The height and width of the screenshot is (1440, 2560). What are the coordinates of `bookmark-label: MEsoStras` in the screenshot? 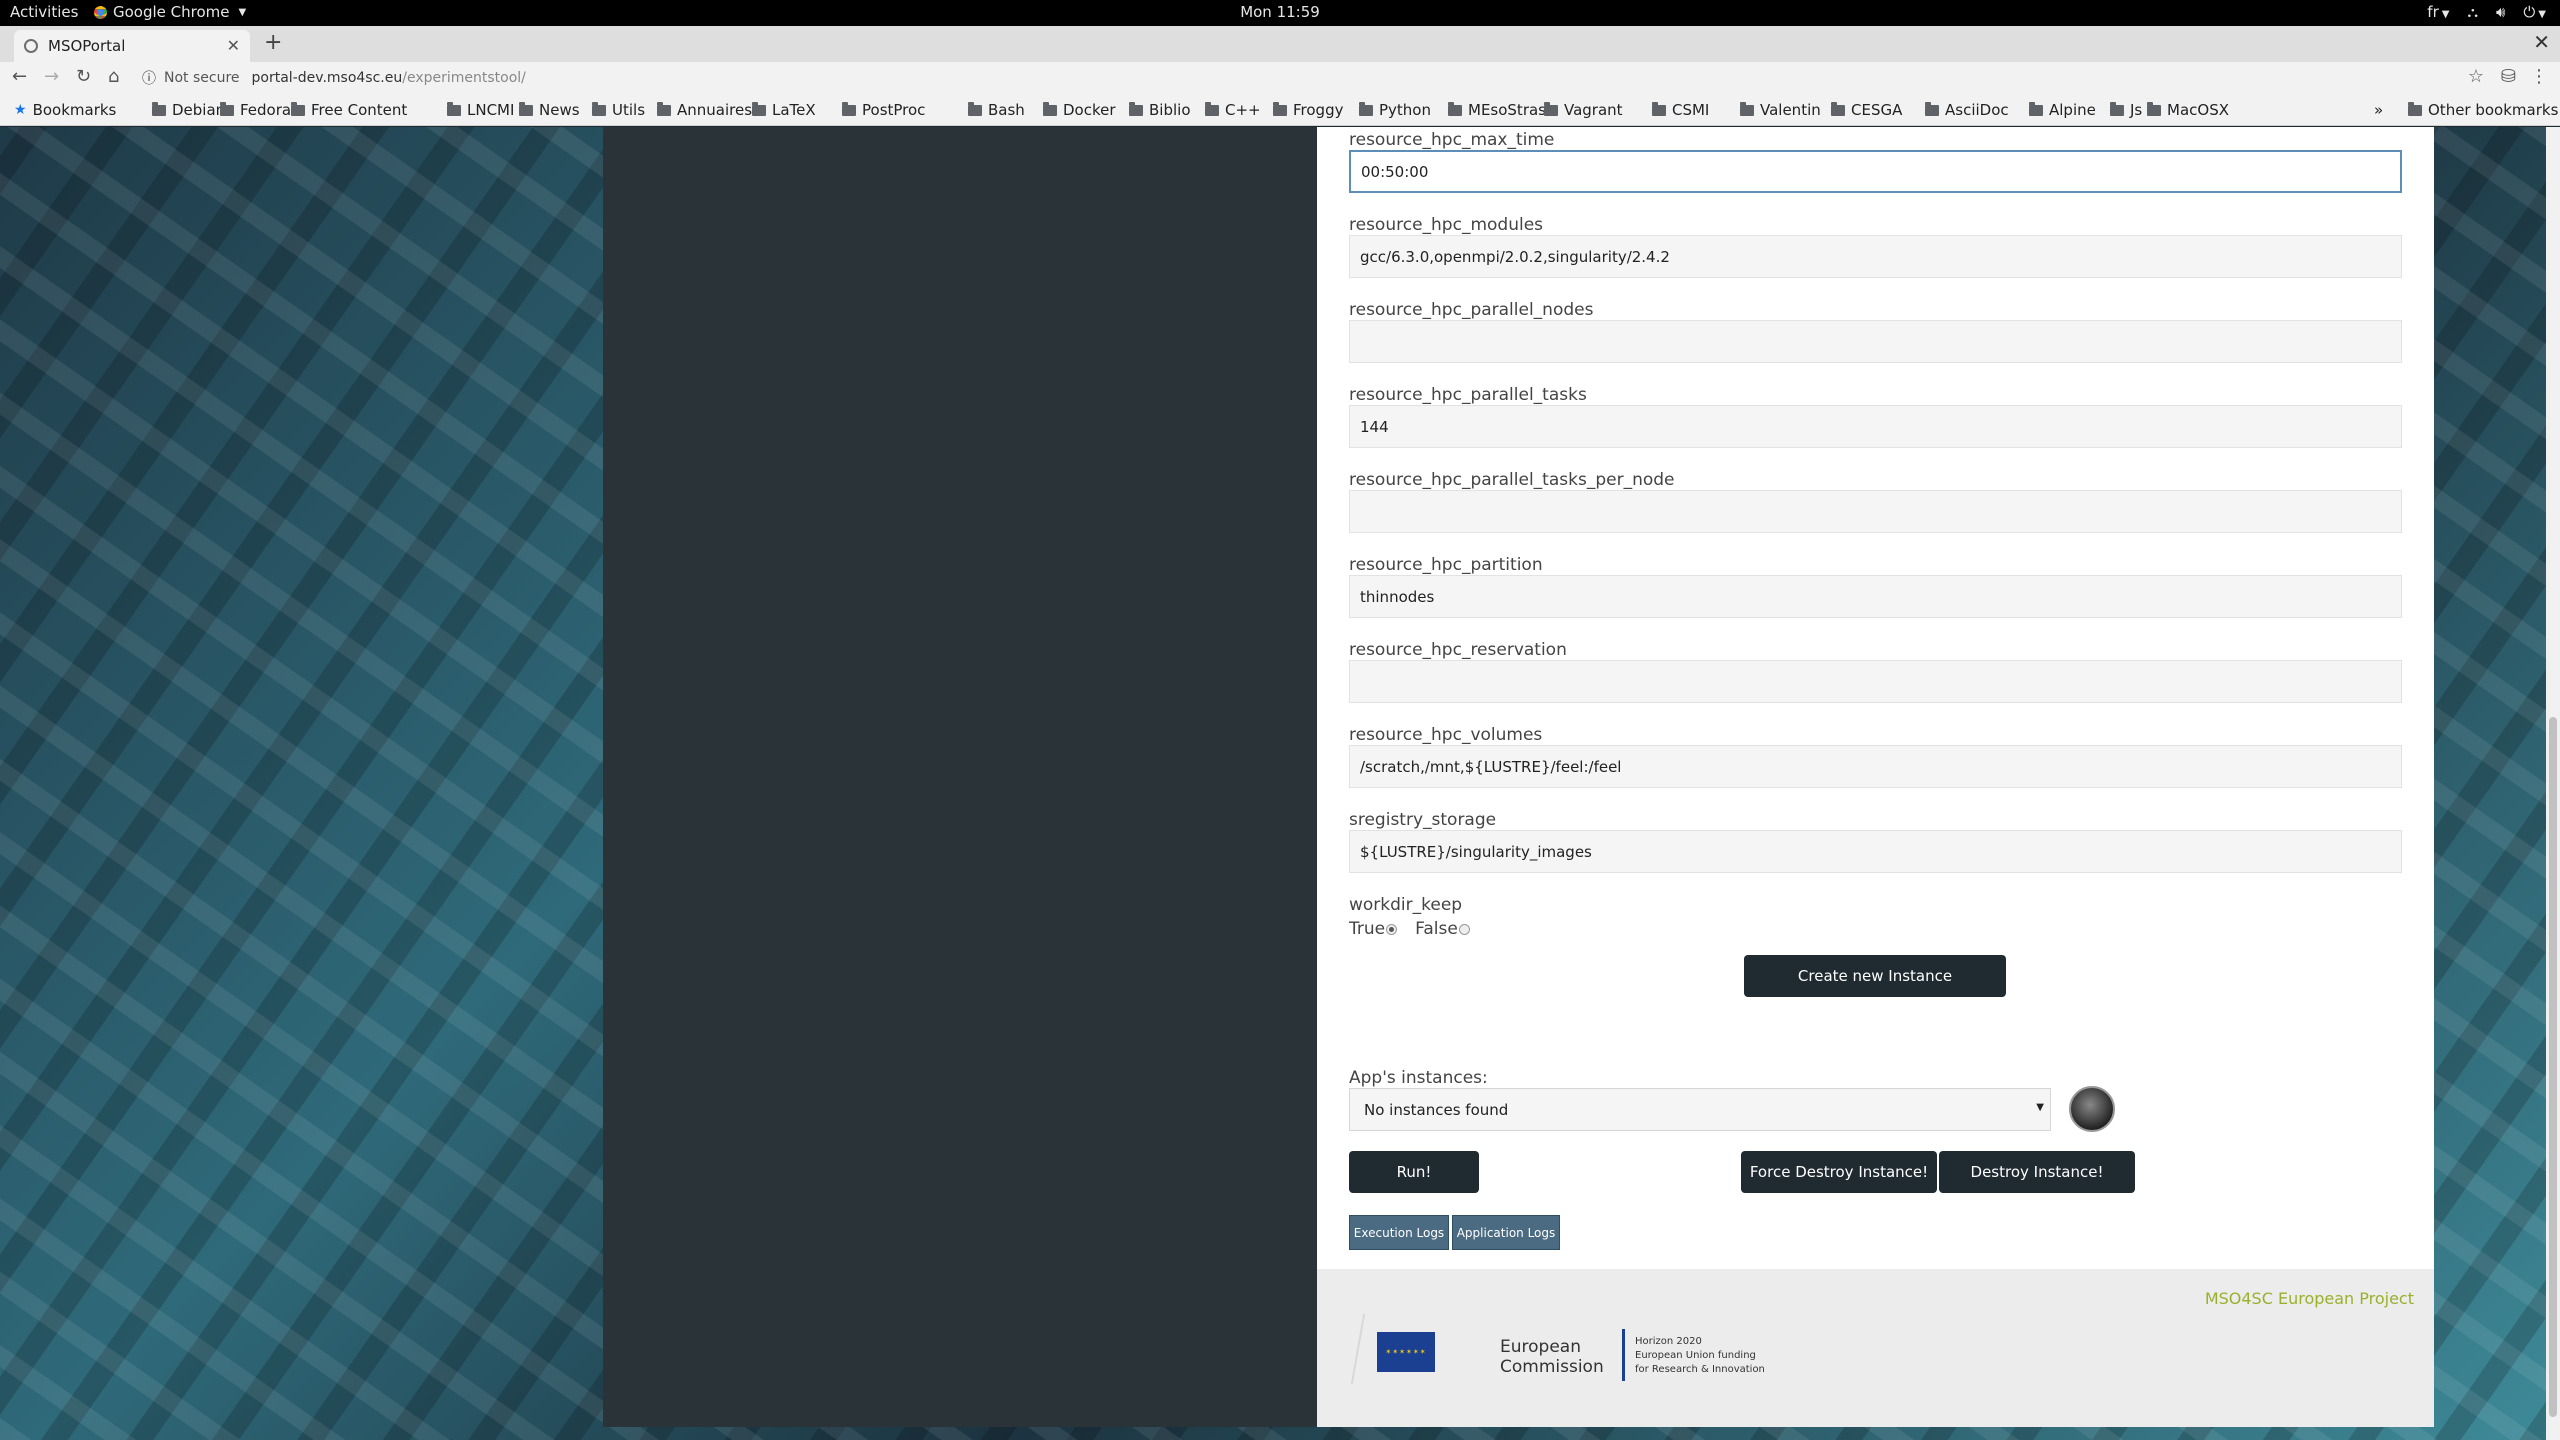 It's located at (1507, 110).